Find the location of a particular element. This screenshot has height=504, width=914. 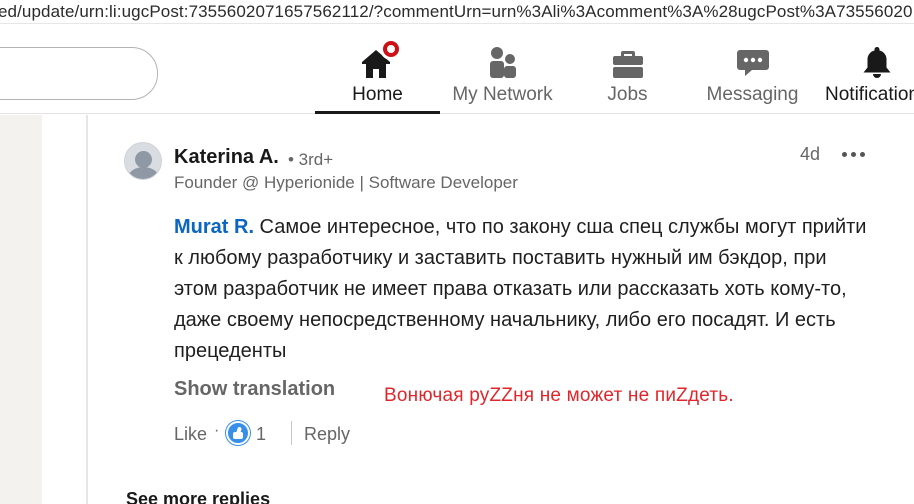

show-translation-button: Show translation is located at coordinates (254, 389).